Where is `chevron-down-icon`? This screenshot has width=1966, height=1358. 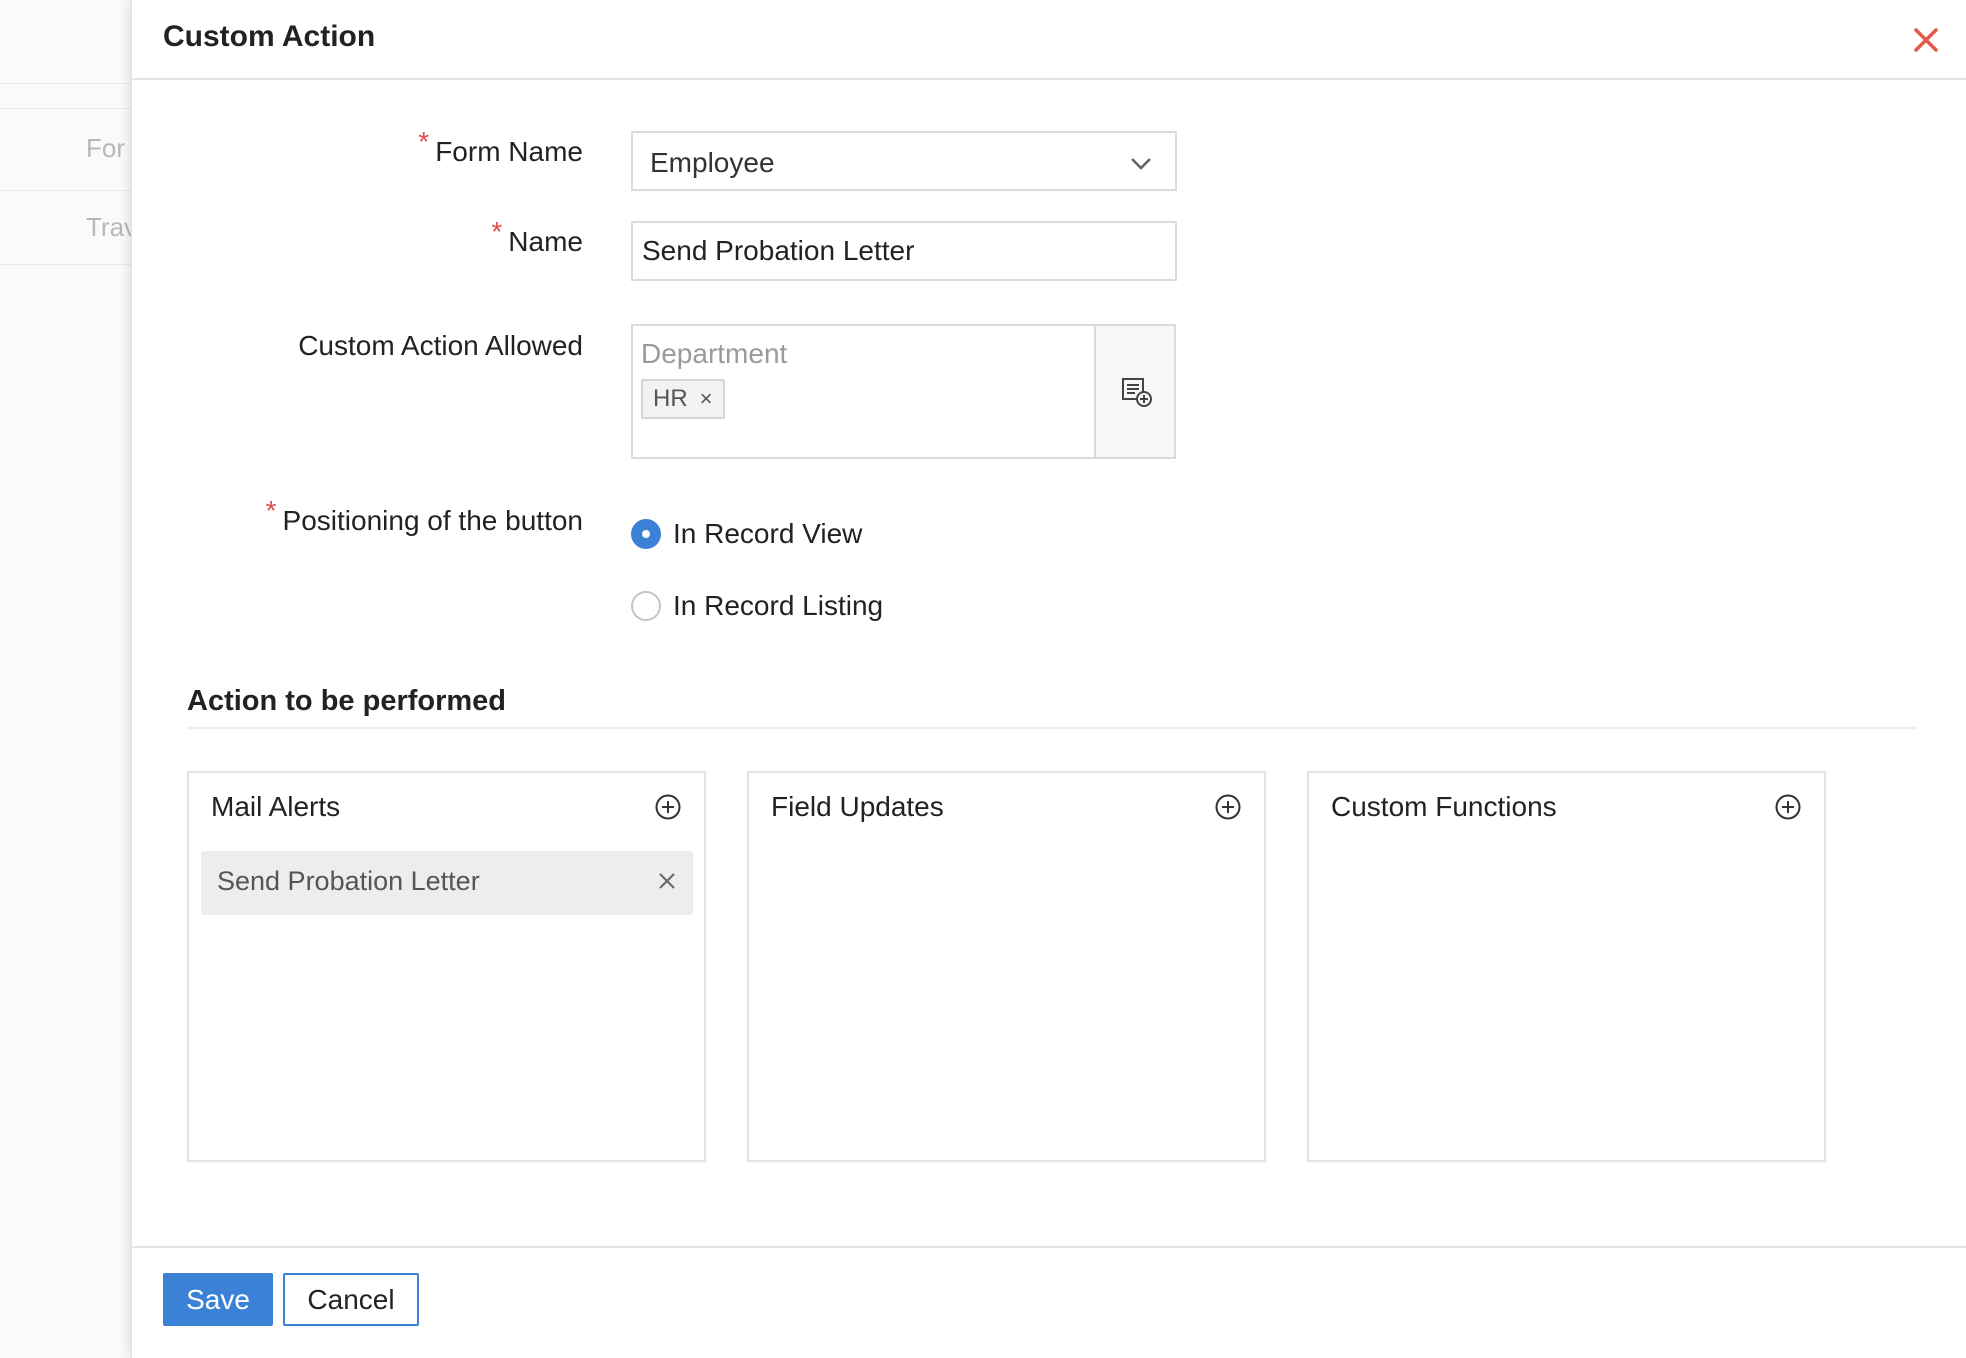
chevron-down-icon is located at coordinates (1141, 164).